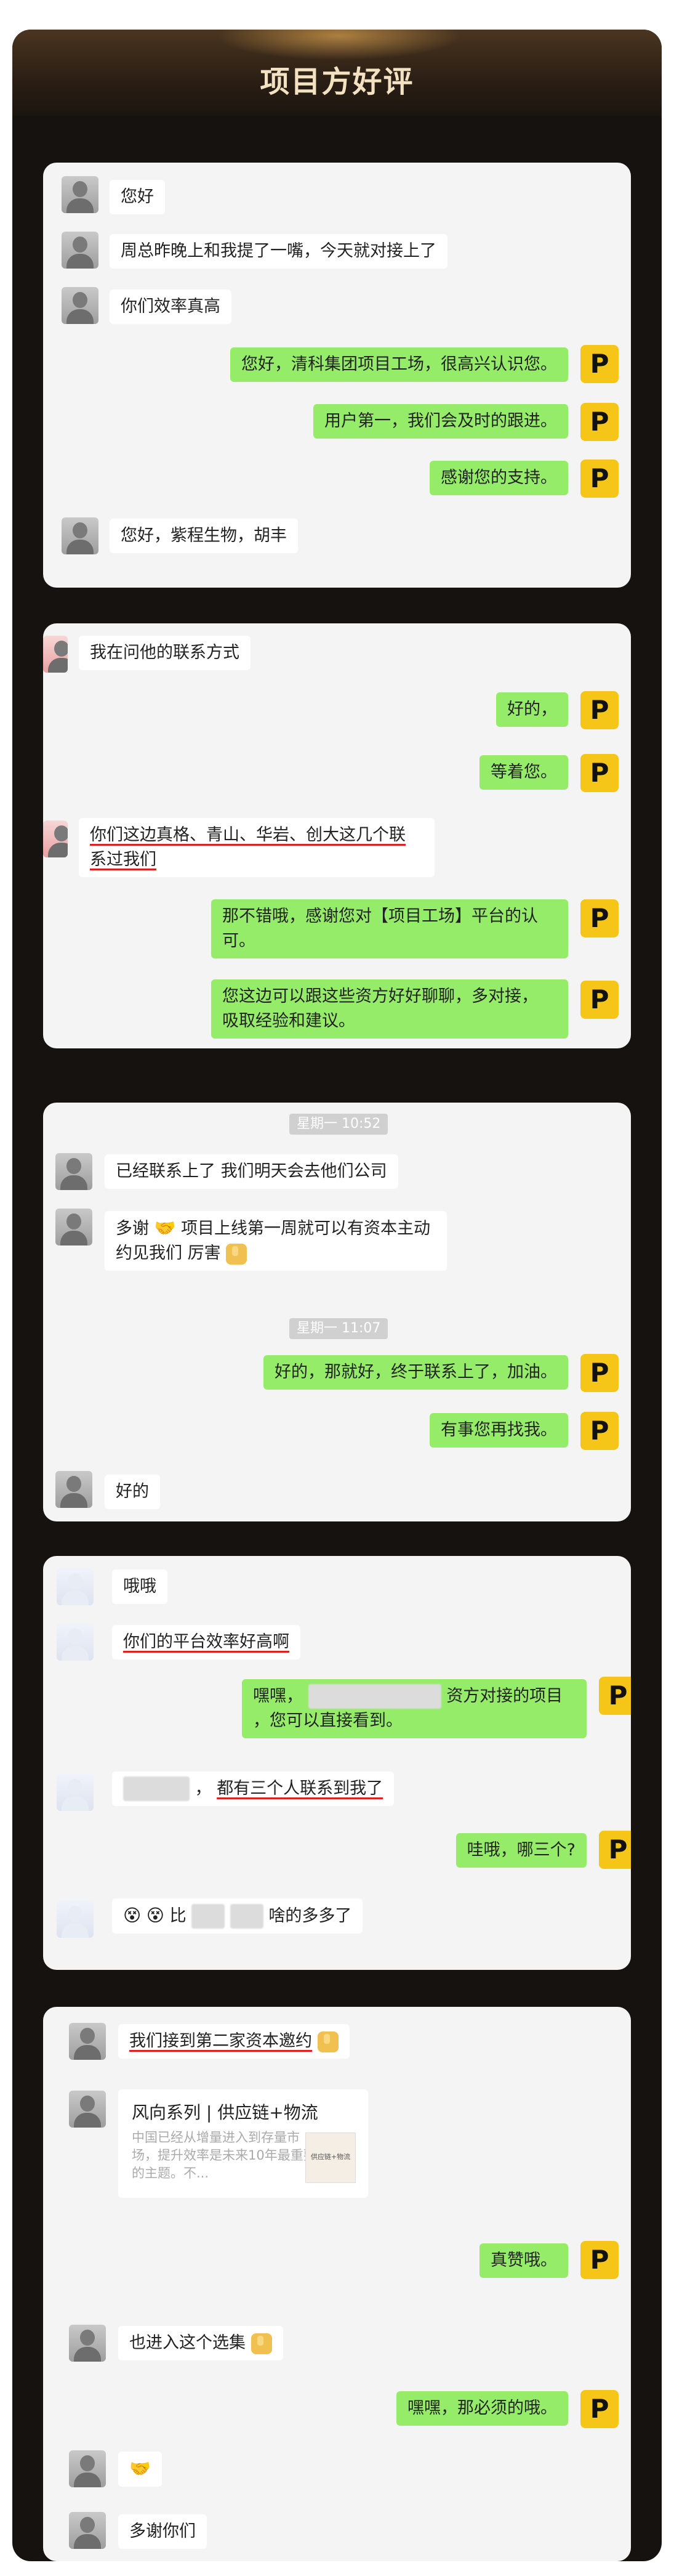  I want to click on chat-bubble: 😵 😵 比 青山 华岩 啥的多多了, so click(238, 1916).